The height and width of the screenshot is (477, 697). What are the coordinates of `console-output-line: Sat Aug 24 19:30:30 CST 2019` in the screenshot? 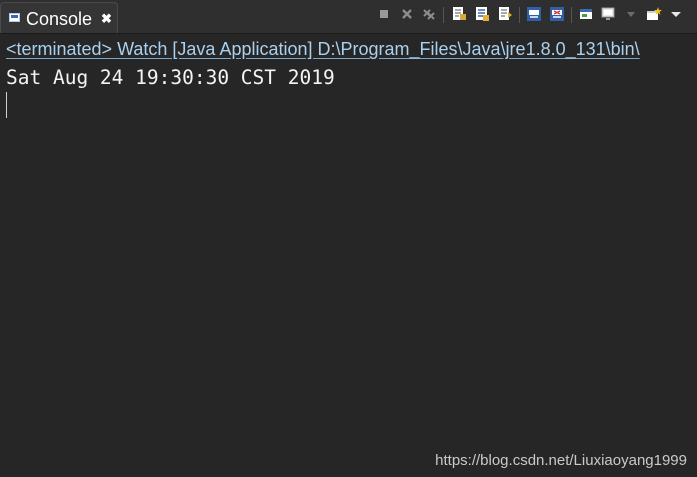 It's located at (170, 77).